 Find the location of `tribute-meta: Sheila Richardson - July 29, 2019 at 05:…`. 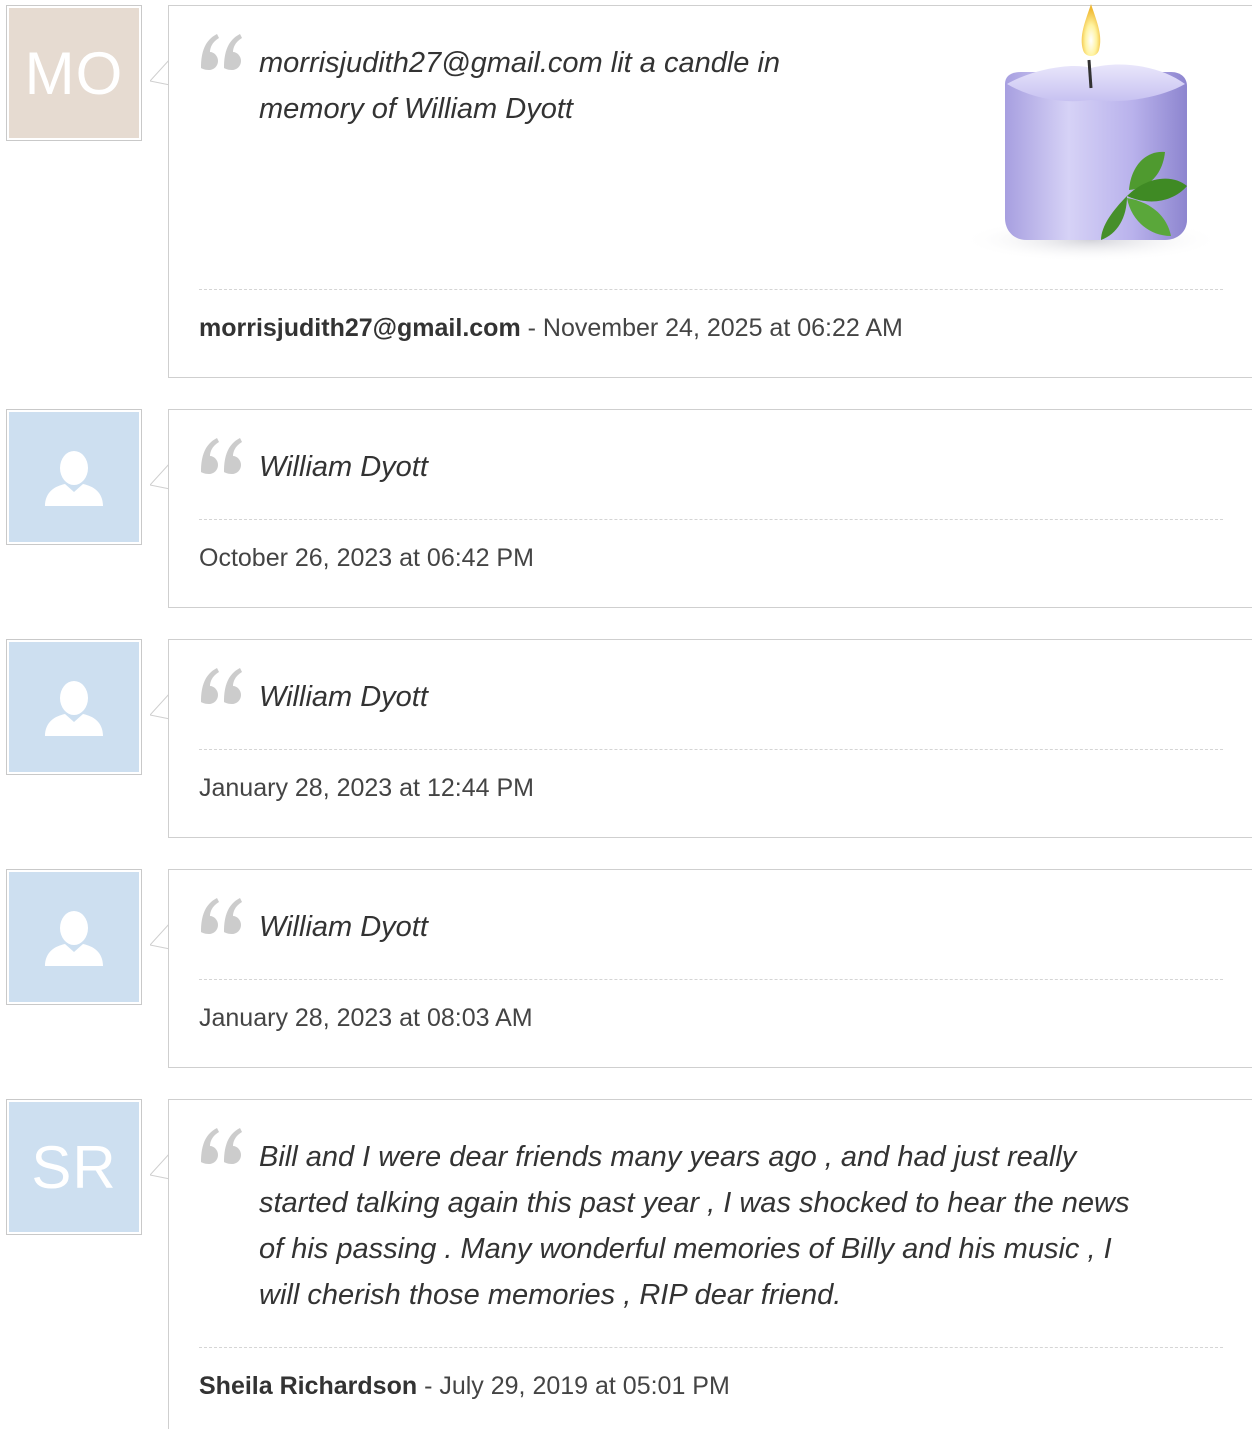

tribute-meta: Sheila Richardson - July 29, 2019 at 05:… is located at coordinates (464, 1386).